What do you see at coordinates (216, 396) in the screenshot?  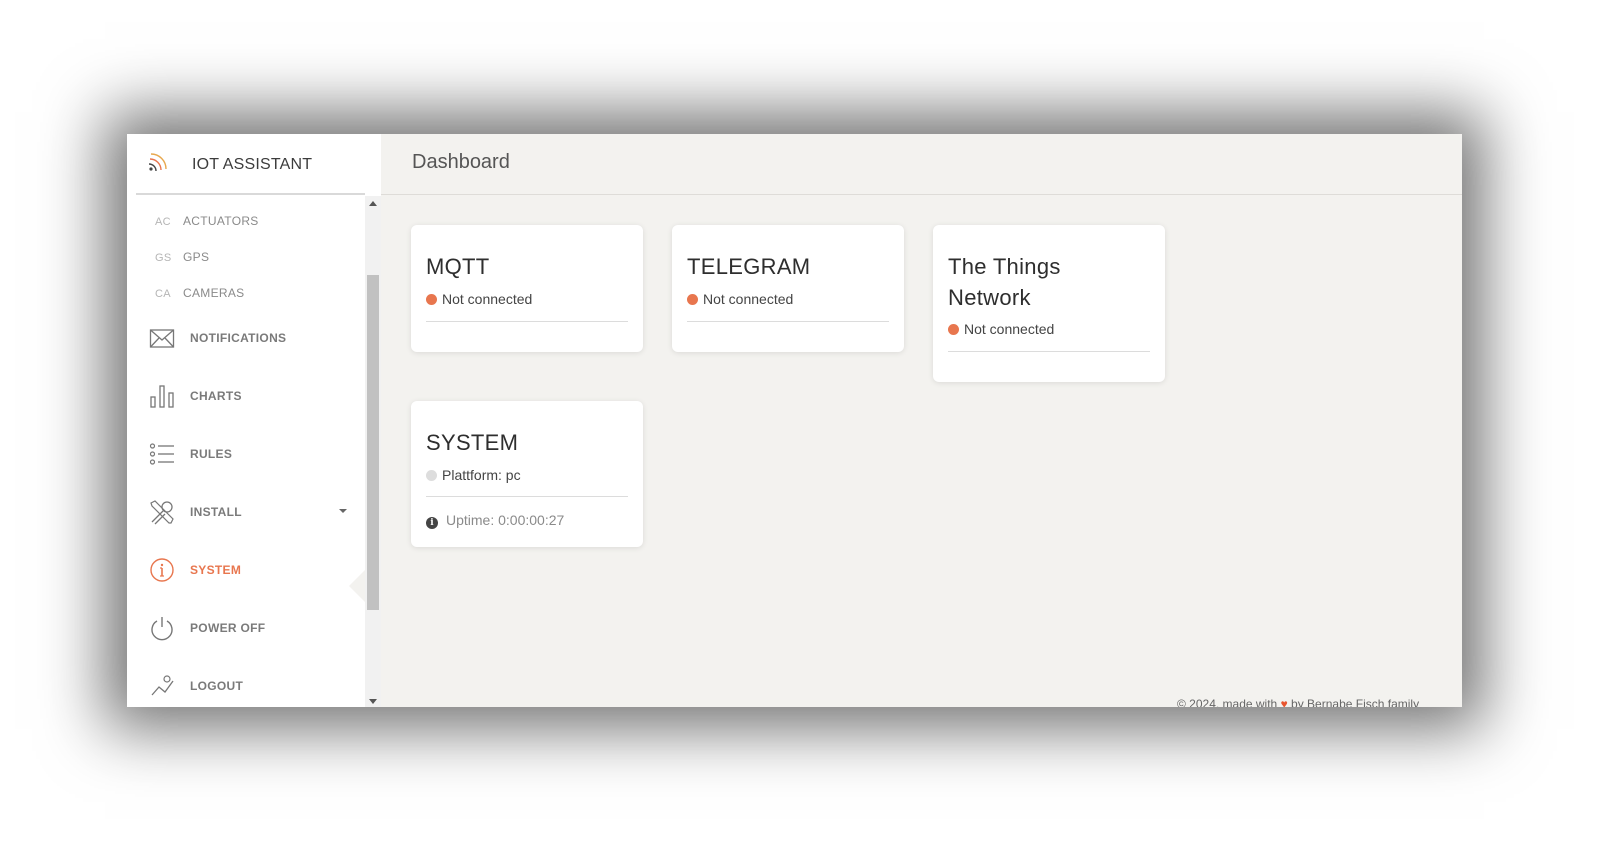 I see `sidebar-item-label: CHARTS` at bounding box center [216, 396].